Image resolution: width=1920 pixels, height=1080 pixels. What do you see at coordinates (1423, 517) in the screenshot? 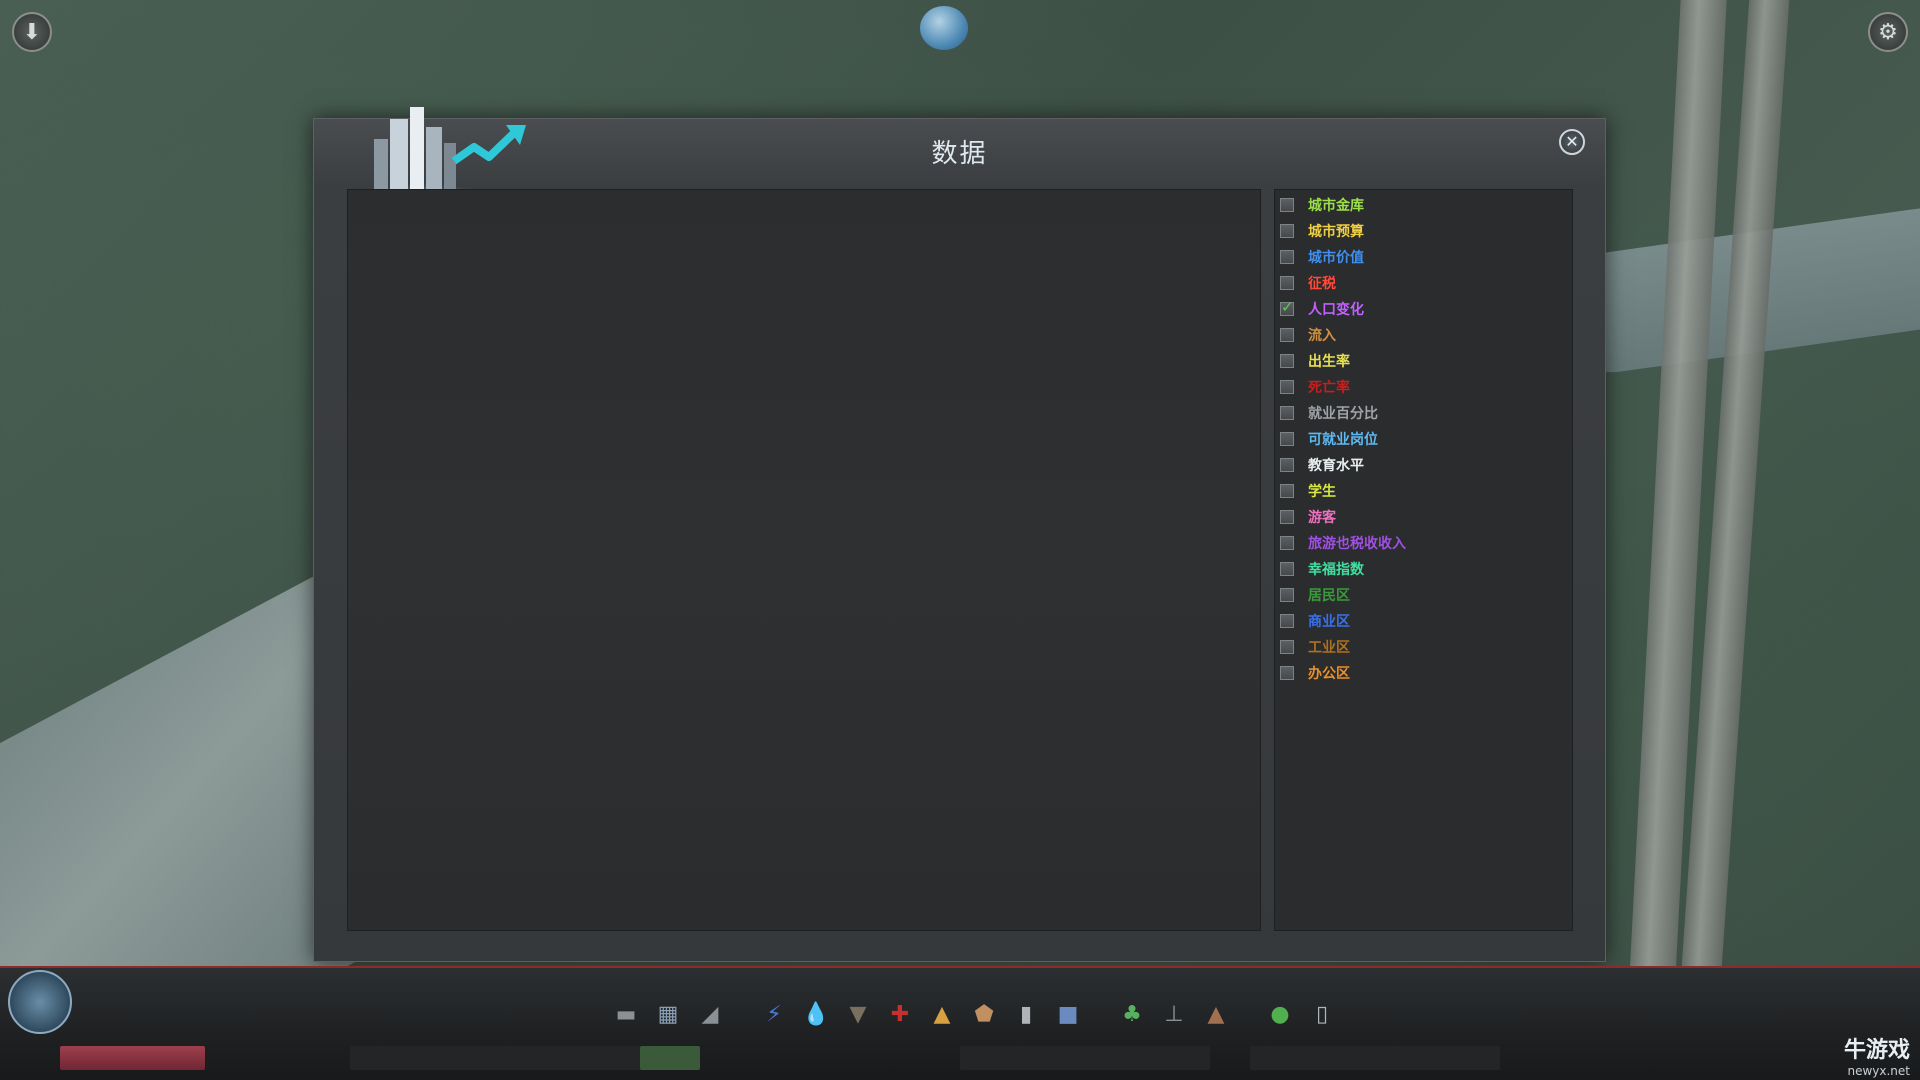
I see `legend-item: 游客` at bounding box center [1423, 517].